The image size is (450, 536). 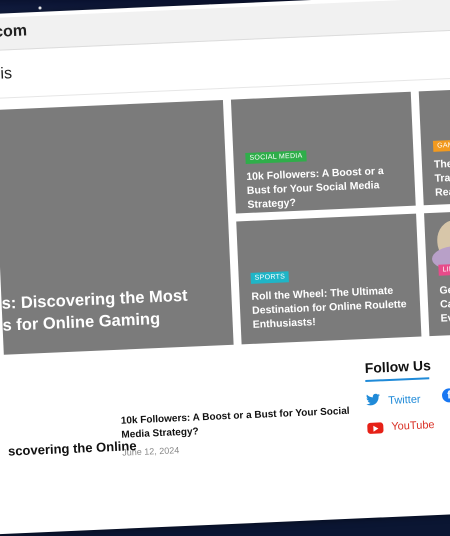 What do you see at coordinates (14, 32) in the screenshot?
I see `url-text: .com` at bounding box center [14, 32].